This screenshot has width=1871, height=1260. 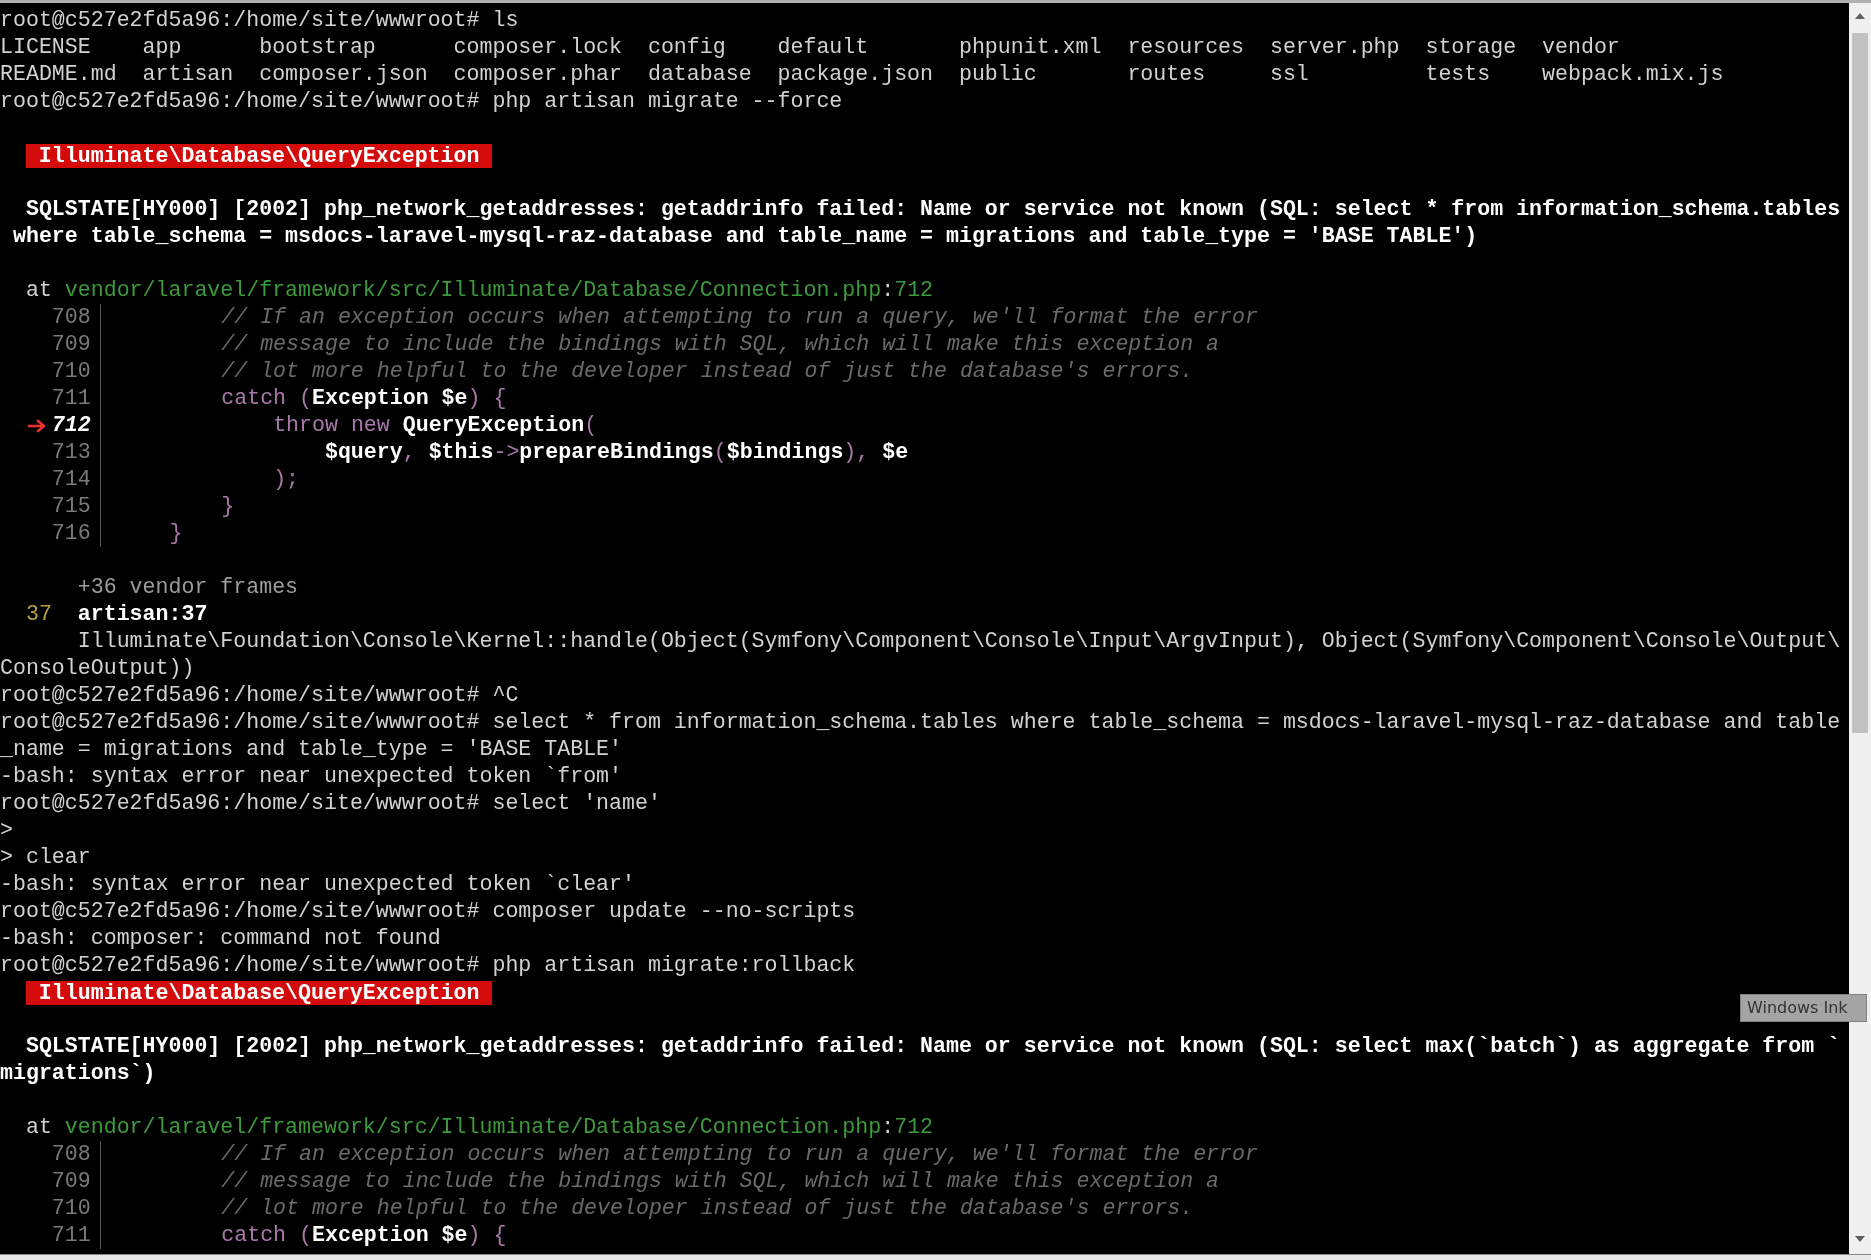 I want to click on terminal-line: > clear, so click(x=45, y=857).